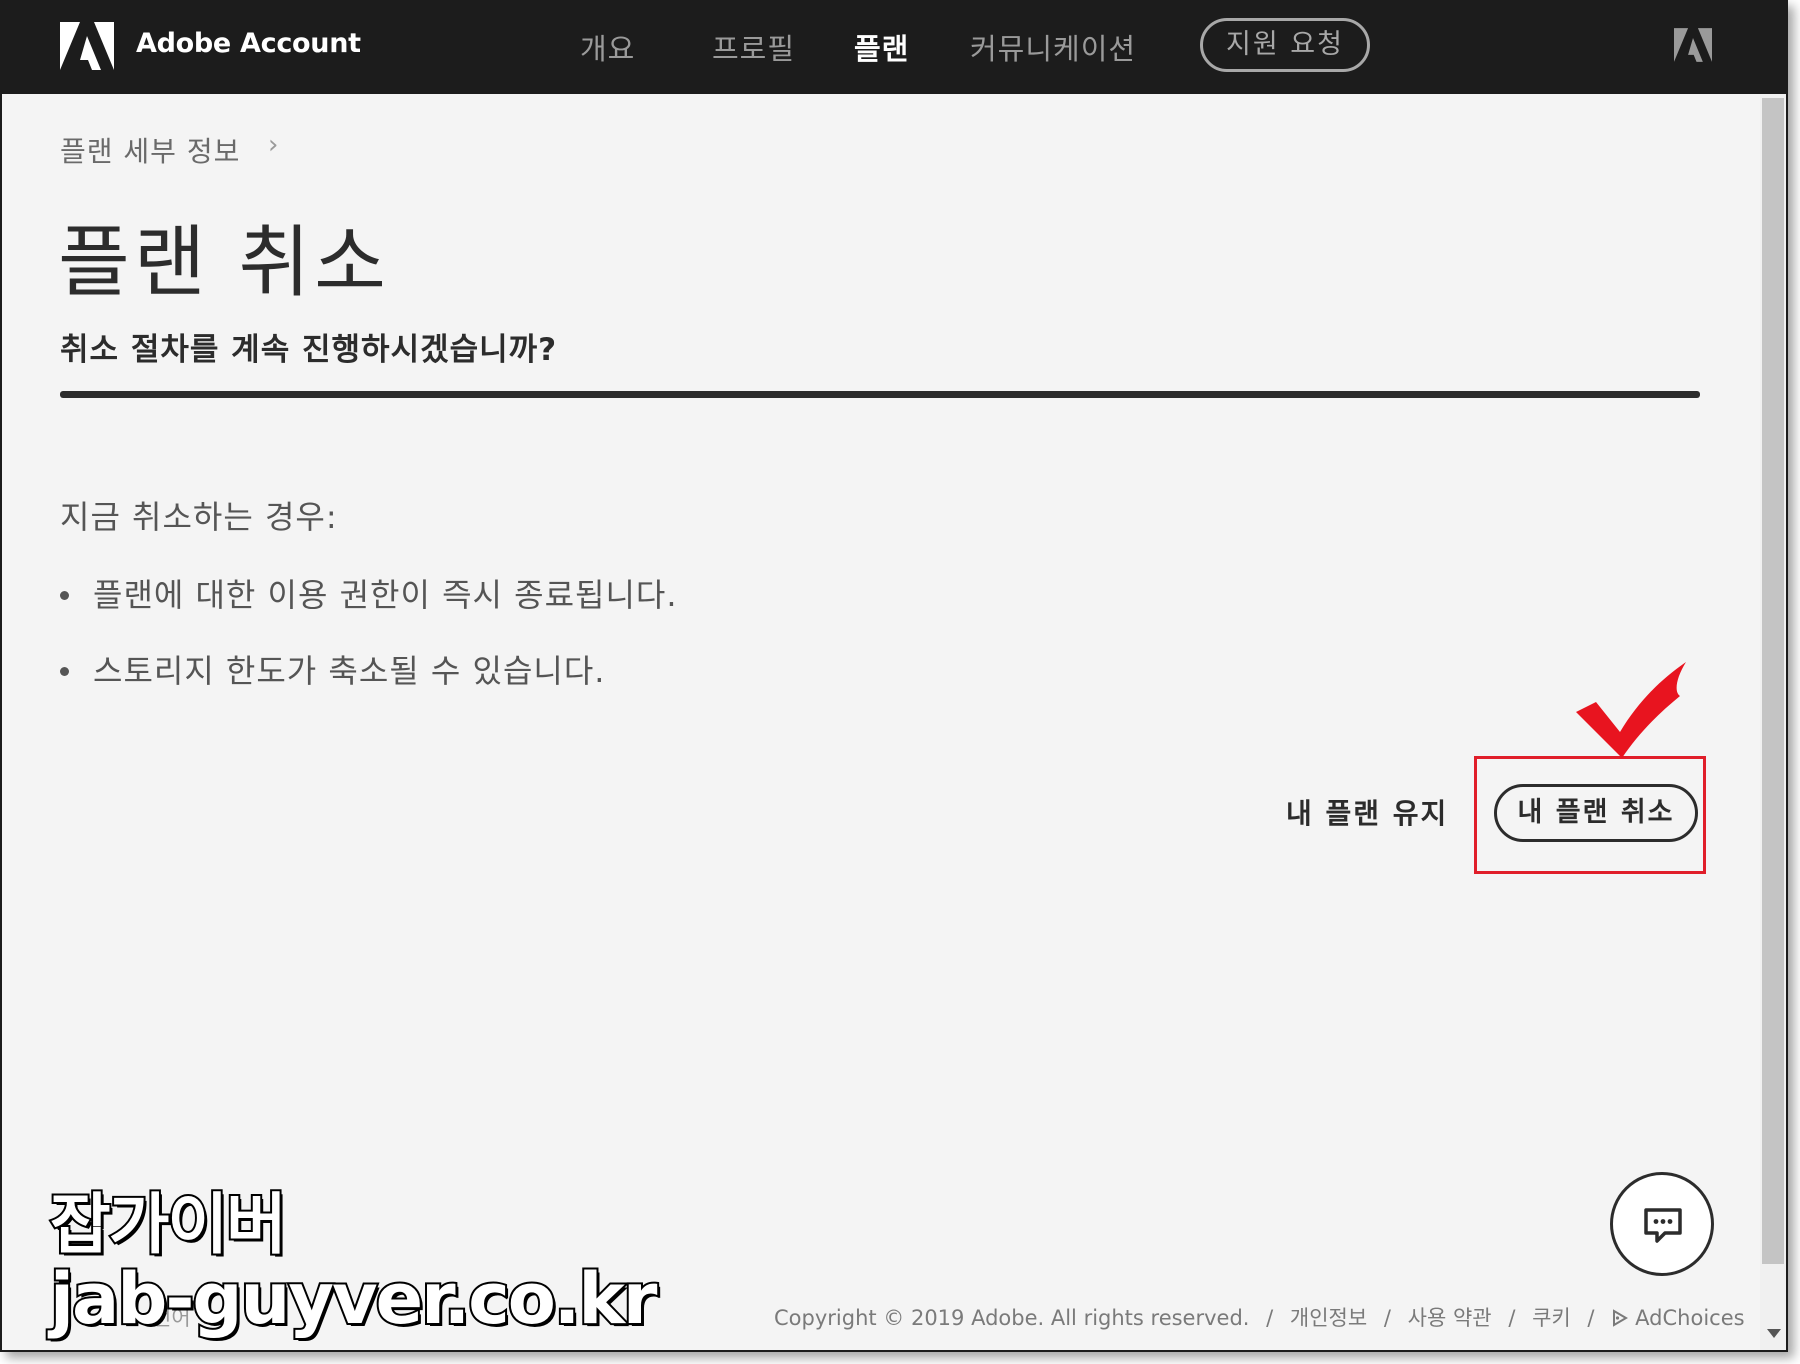 The height and width of the screenshot is (1364, 1800). What do you see at coordinates (1596, 813) in the screenshot?
I see `cancel-plan-button: 내 플랜 취소` at bounding box center [1596, 813].